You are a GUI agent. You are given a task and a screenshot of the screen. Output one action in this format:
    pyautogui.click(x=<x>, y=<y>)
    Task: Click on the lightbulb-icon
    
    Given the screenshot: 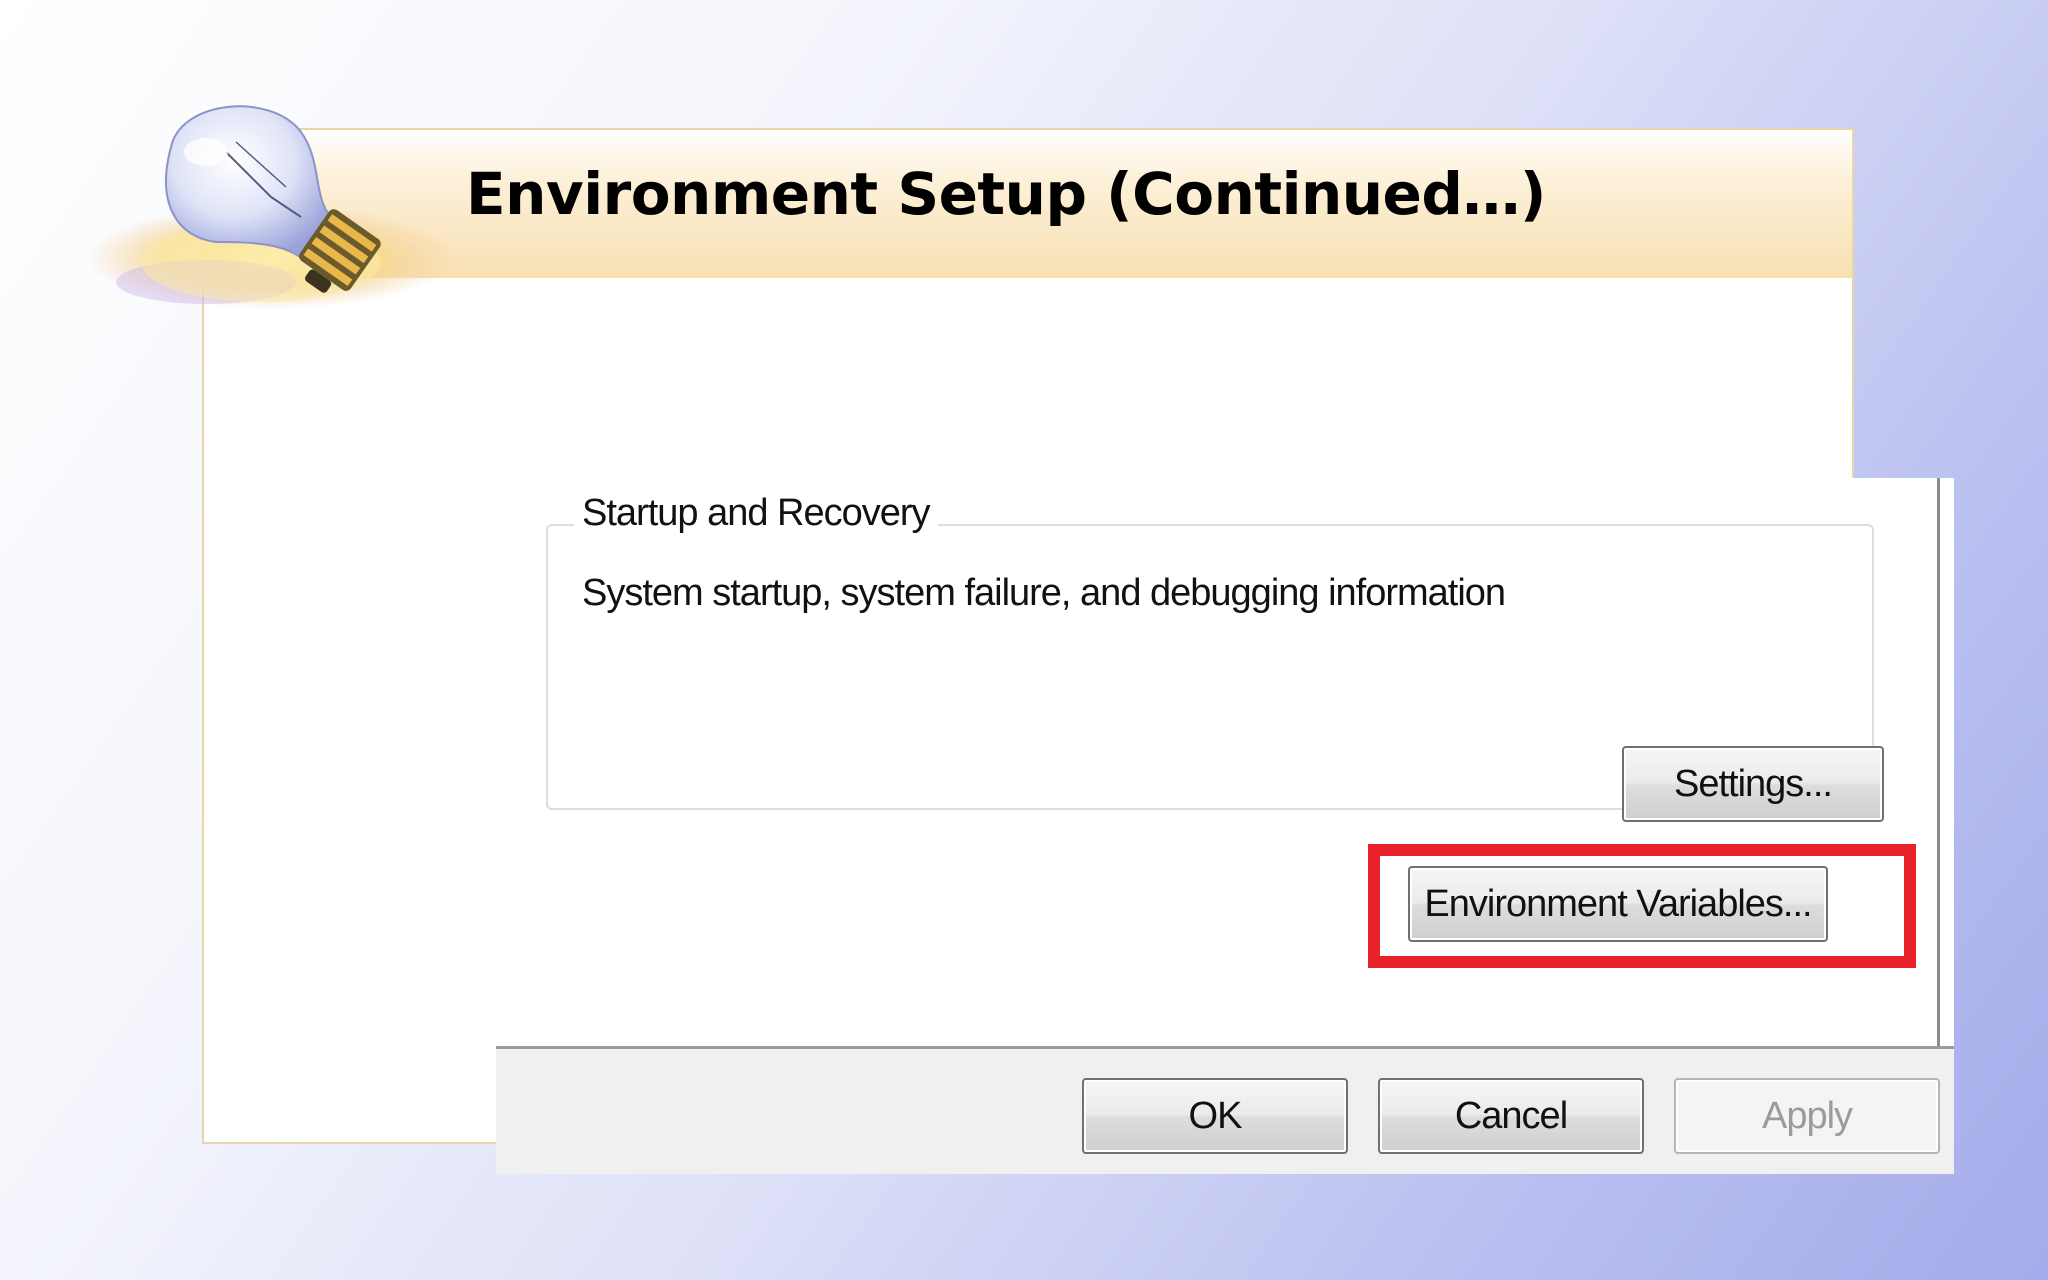 What is the action you would take?
    pyautogui.click(x=271, y=207)
    